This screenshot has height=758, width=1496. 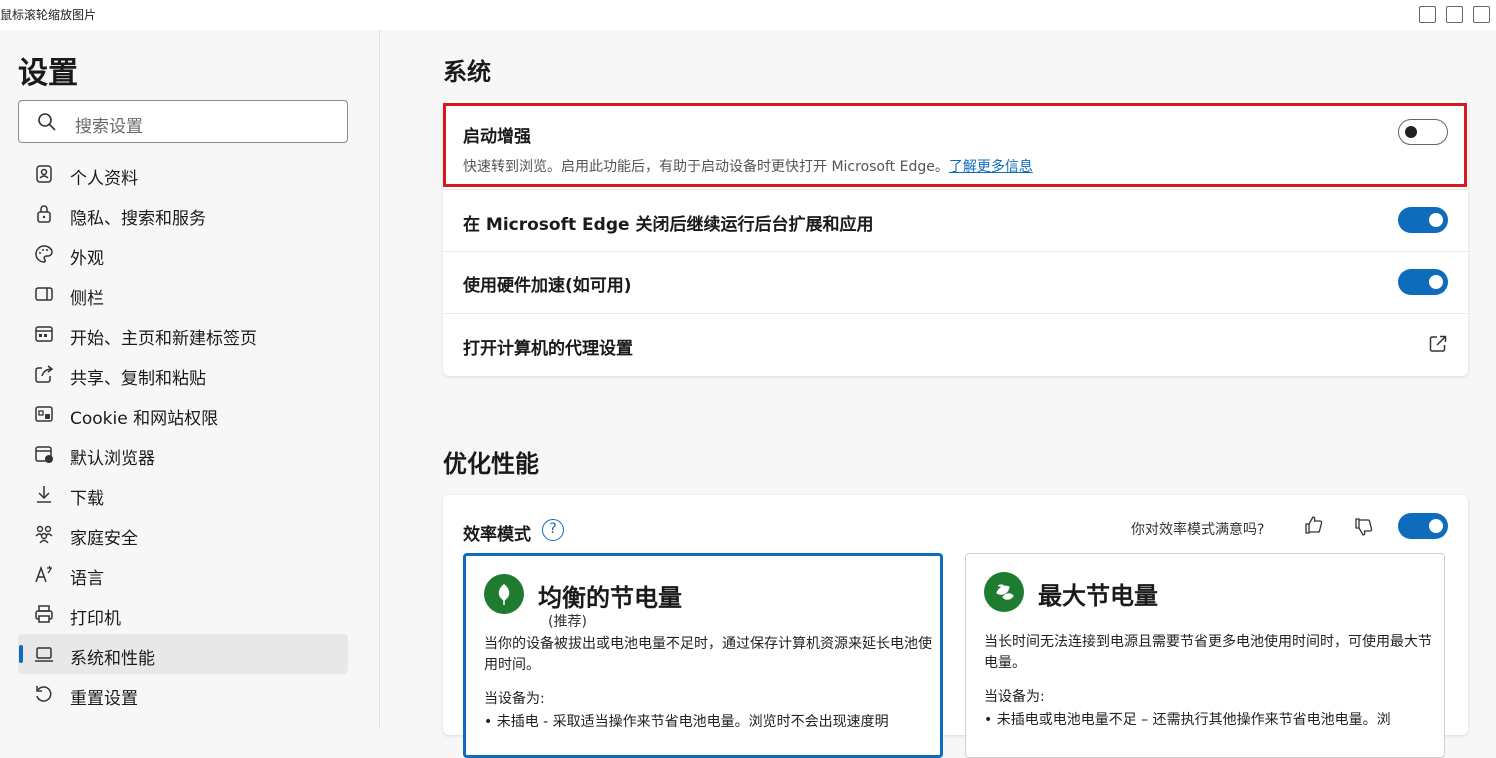 I want to click on sidebar-item-label: 家庭安全, so click(x=104, y=539).